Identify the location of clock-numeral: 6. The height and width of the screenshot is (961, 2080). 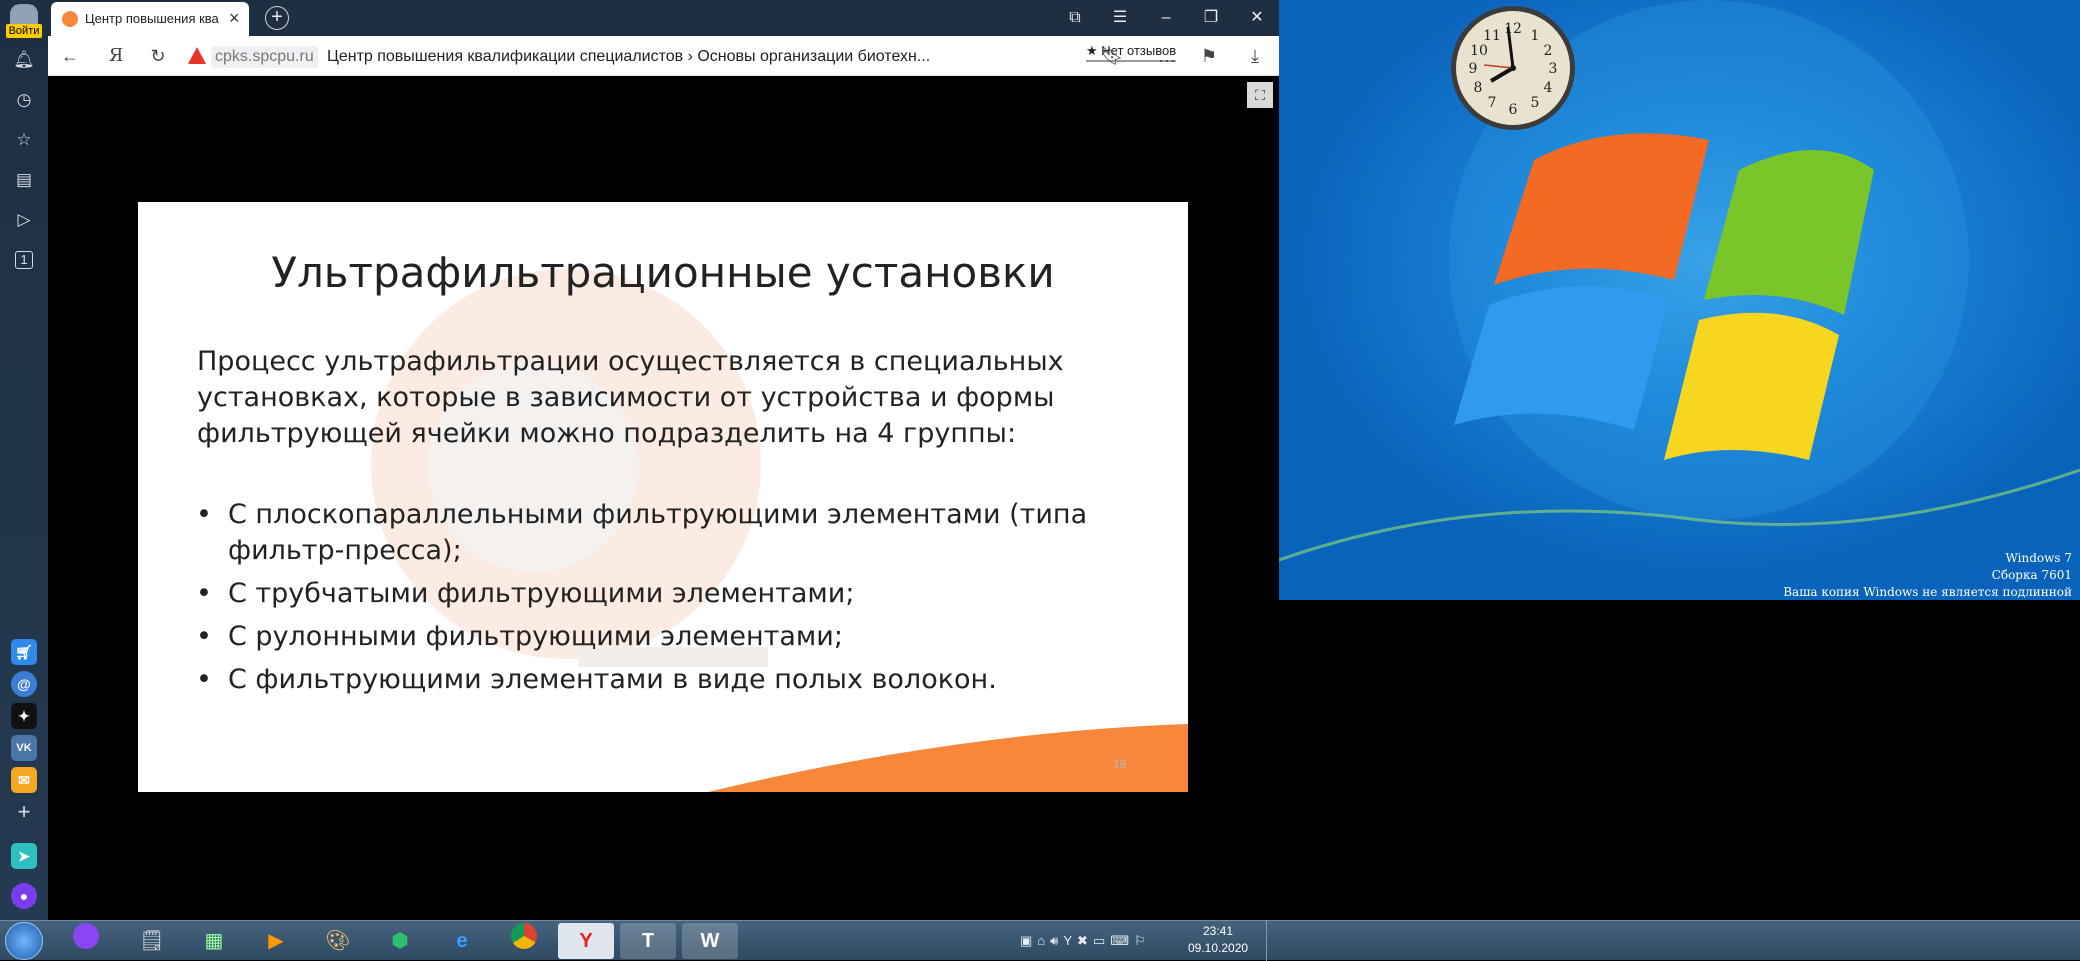
(1513, 110).